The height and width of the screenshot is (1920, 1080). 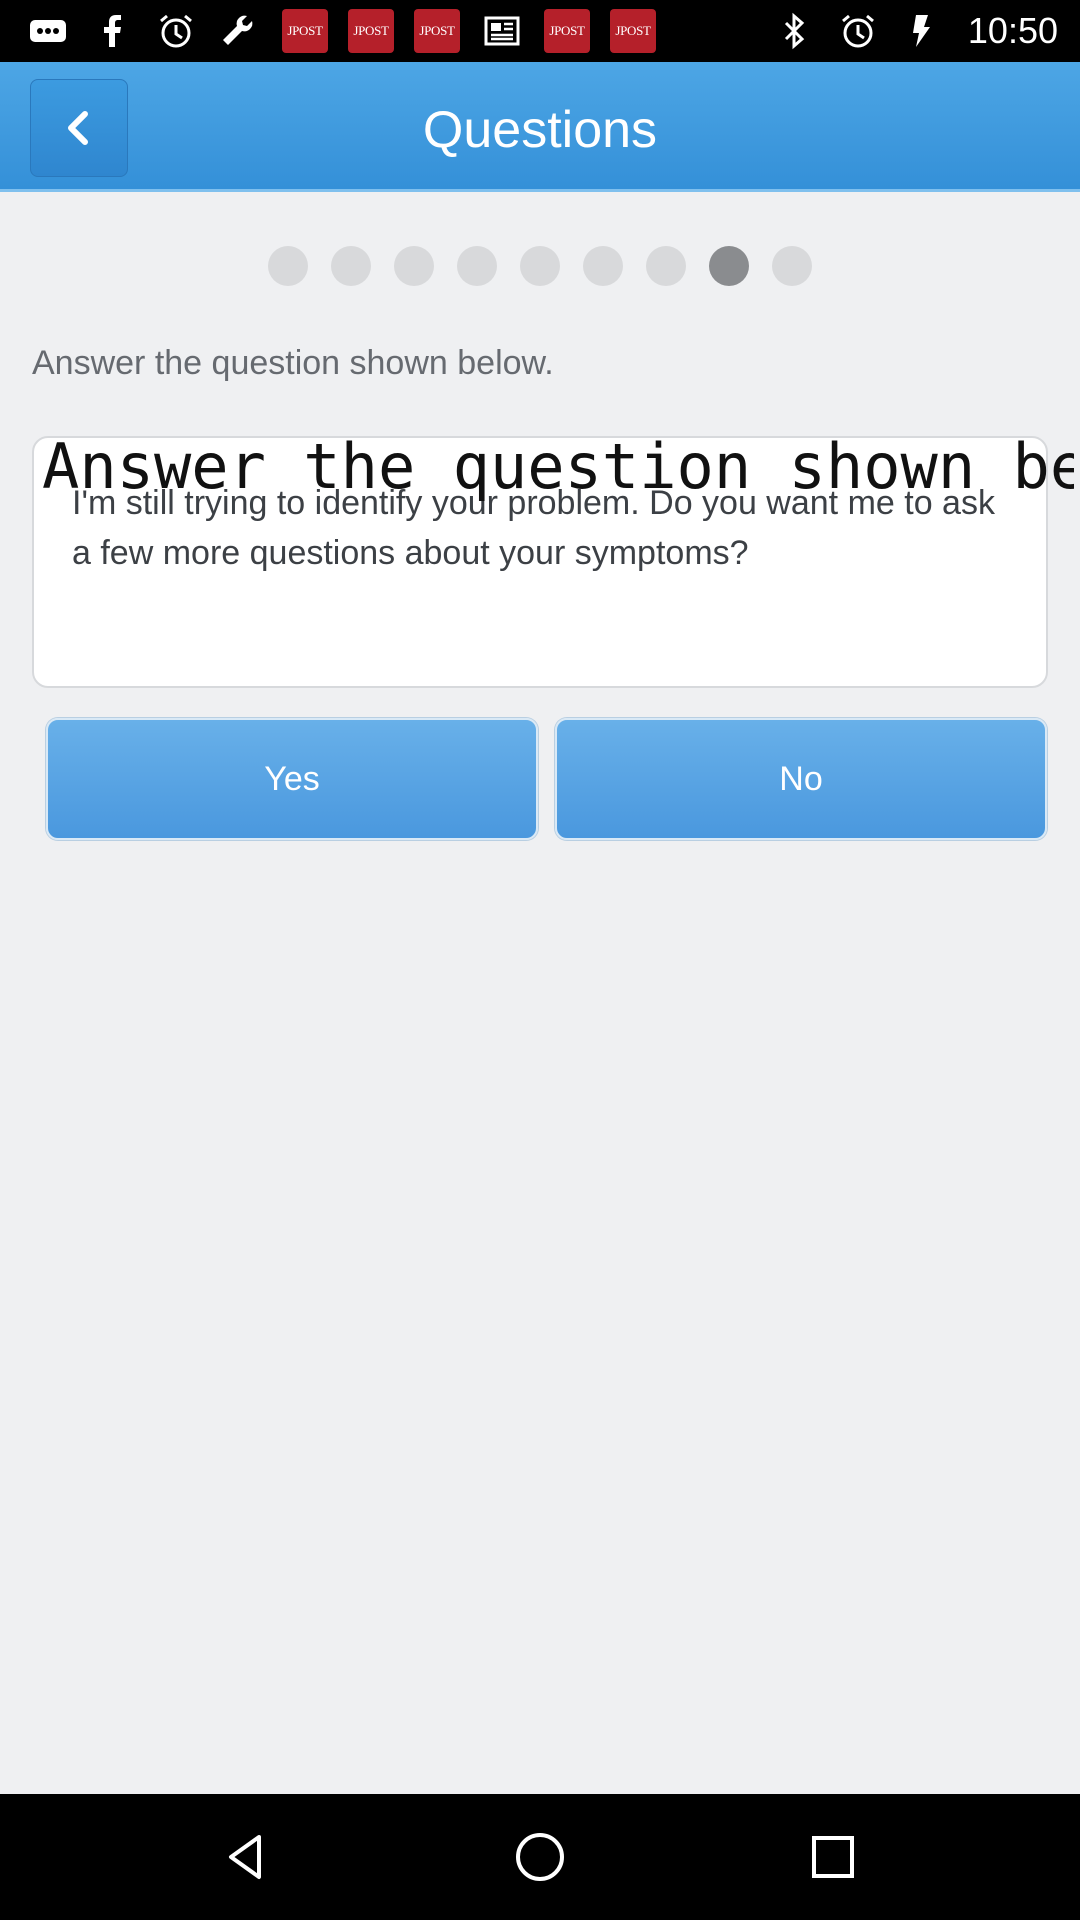 I want to click on recents-square-icon, so click(x=833, y=1857).